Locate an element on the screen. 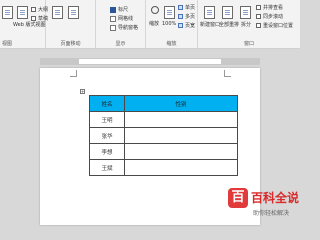 This screenshot has height=240, width=320. table-row: 王明 is located at coordinates (163, 119).